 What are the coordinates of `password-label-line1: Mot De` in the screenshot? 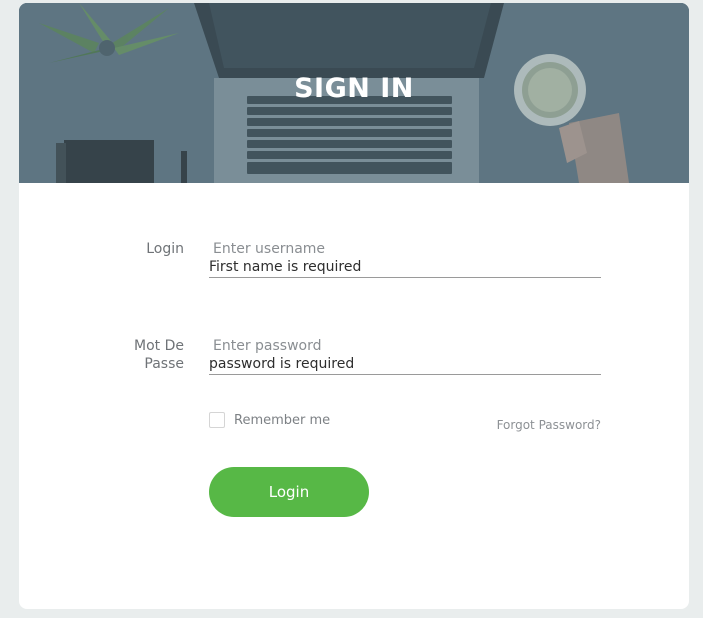 It's located at (159, 346).